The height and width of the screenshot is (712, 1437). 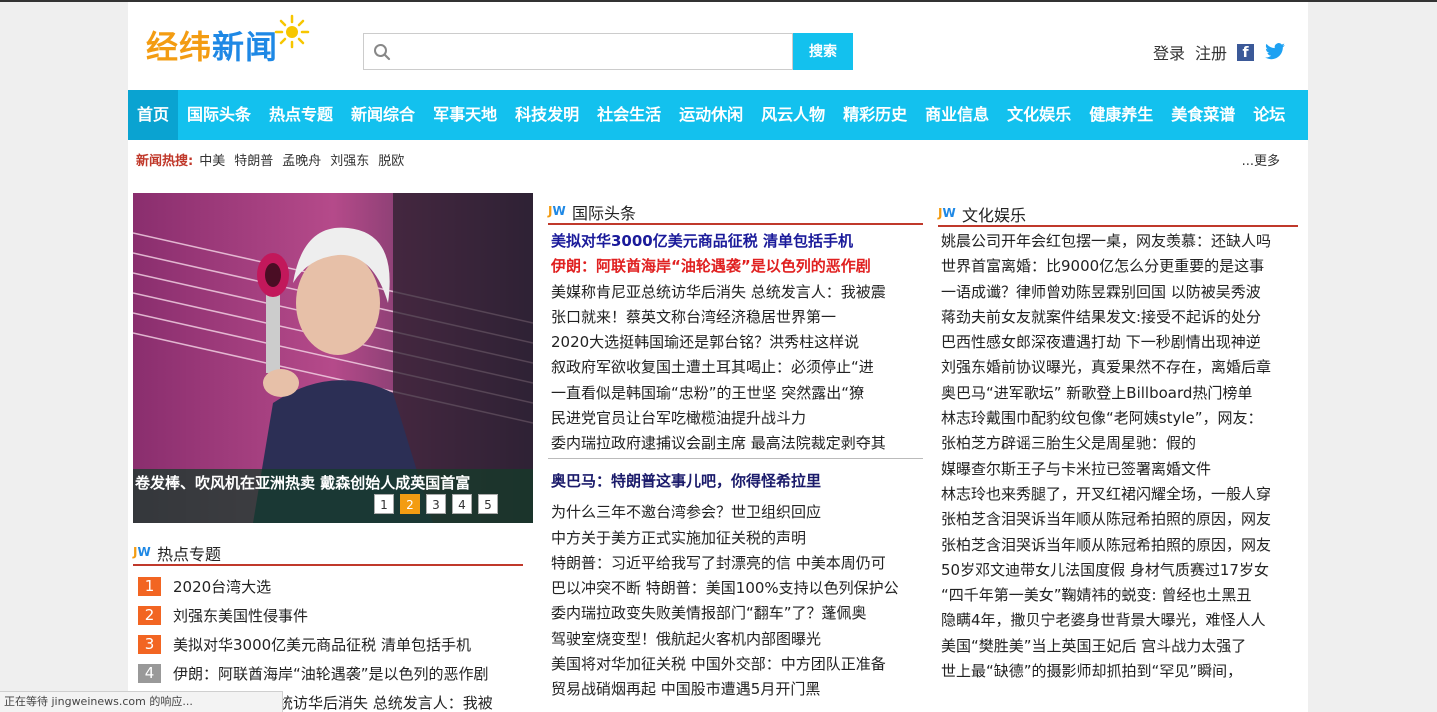 I want to click on nav-item-international: 国际头条, so click(x=219, y=115).